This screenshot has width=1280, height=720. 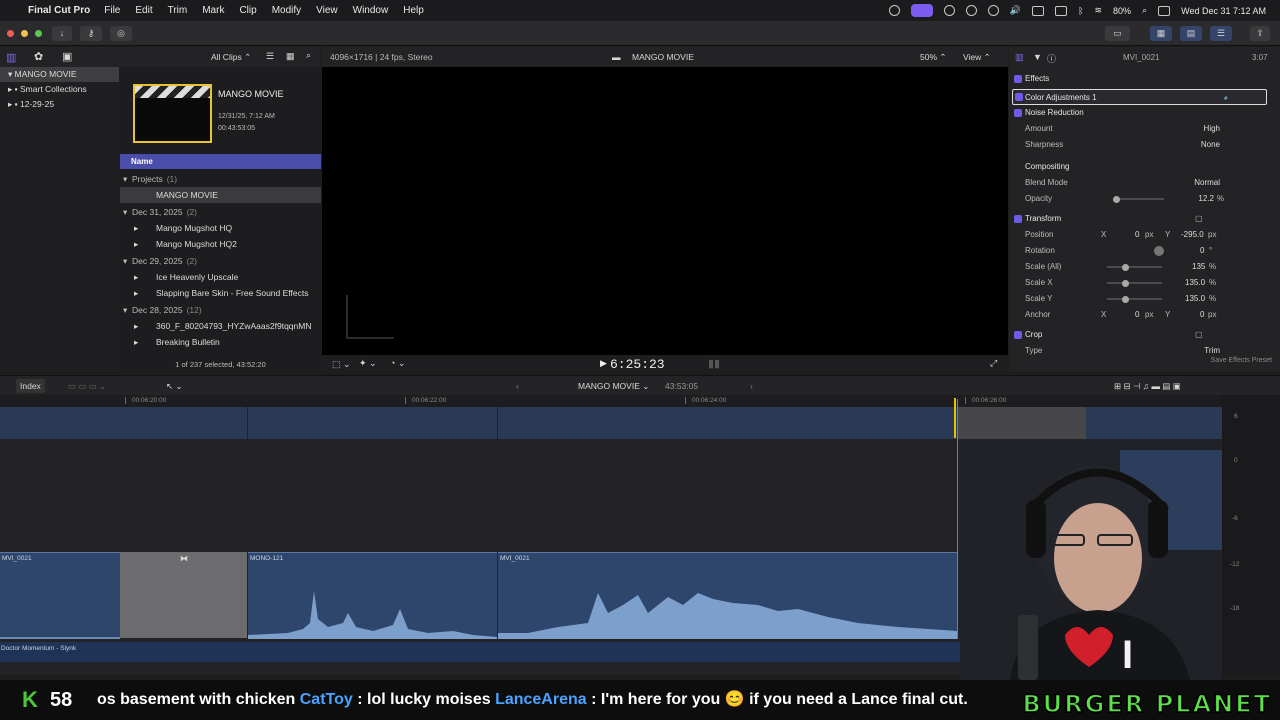 What do you see at coordinates (220, 212) in the screenshot?
I see `clip-group-row: ▾ Dec 31, 2025 (2)` at bounding box center [220, 212].